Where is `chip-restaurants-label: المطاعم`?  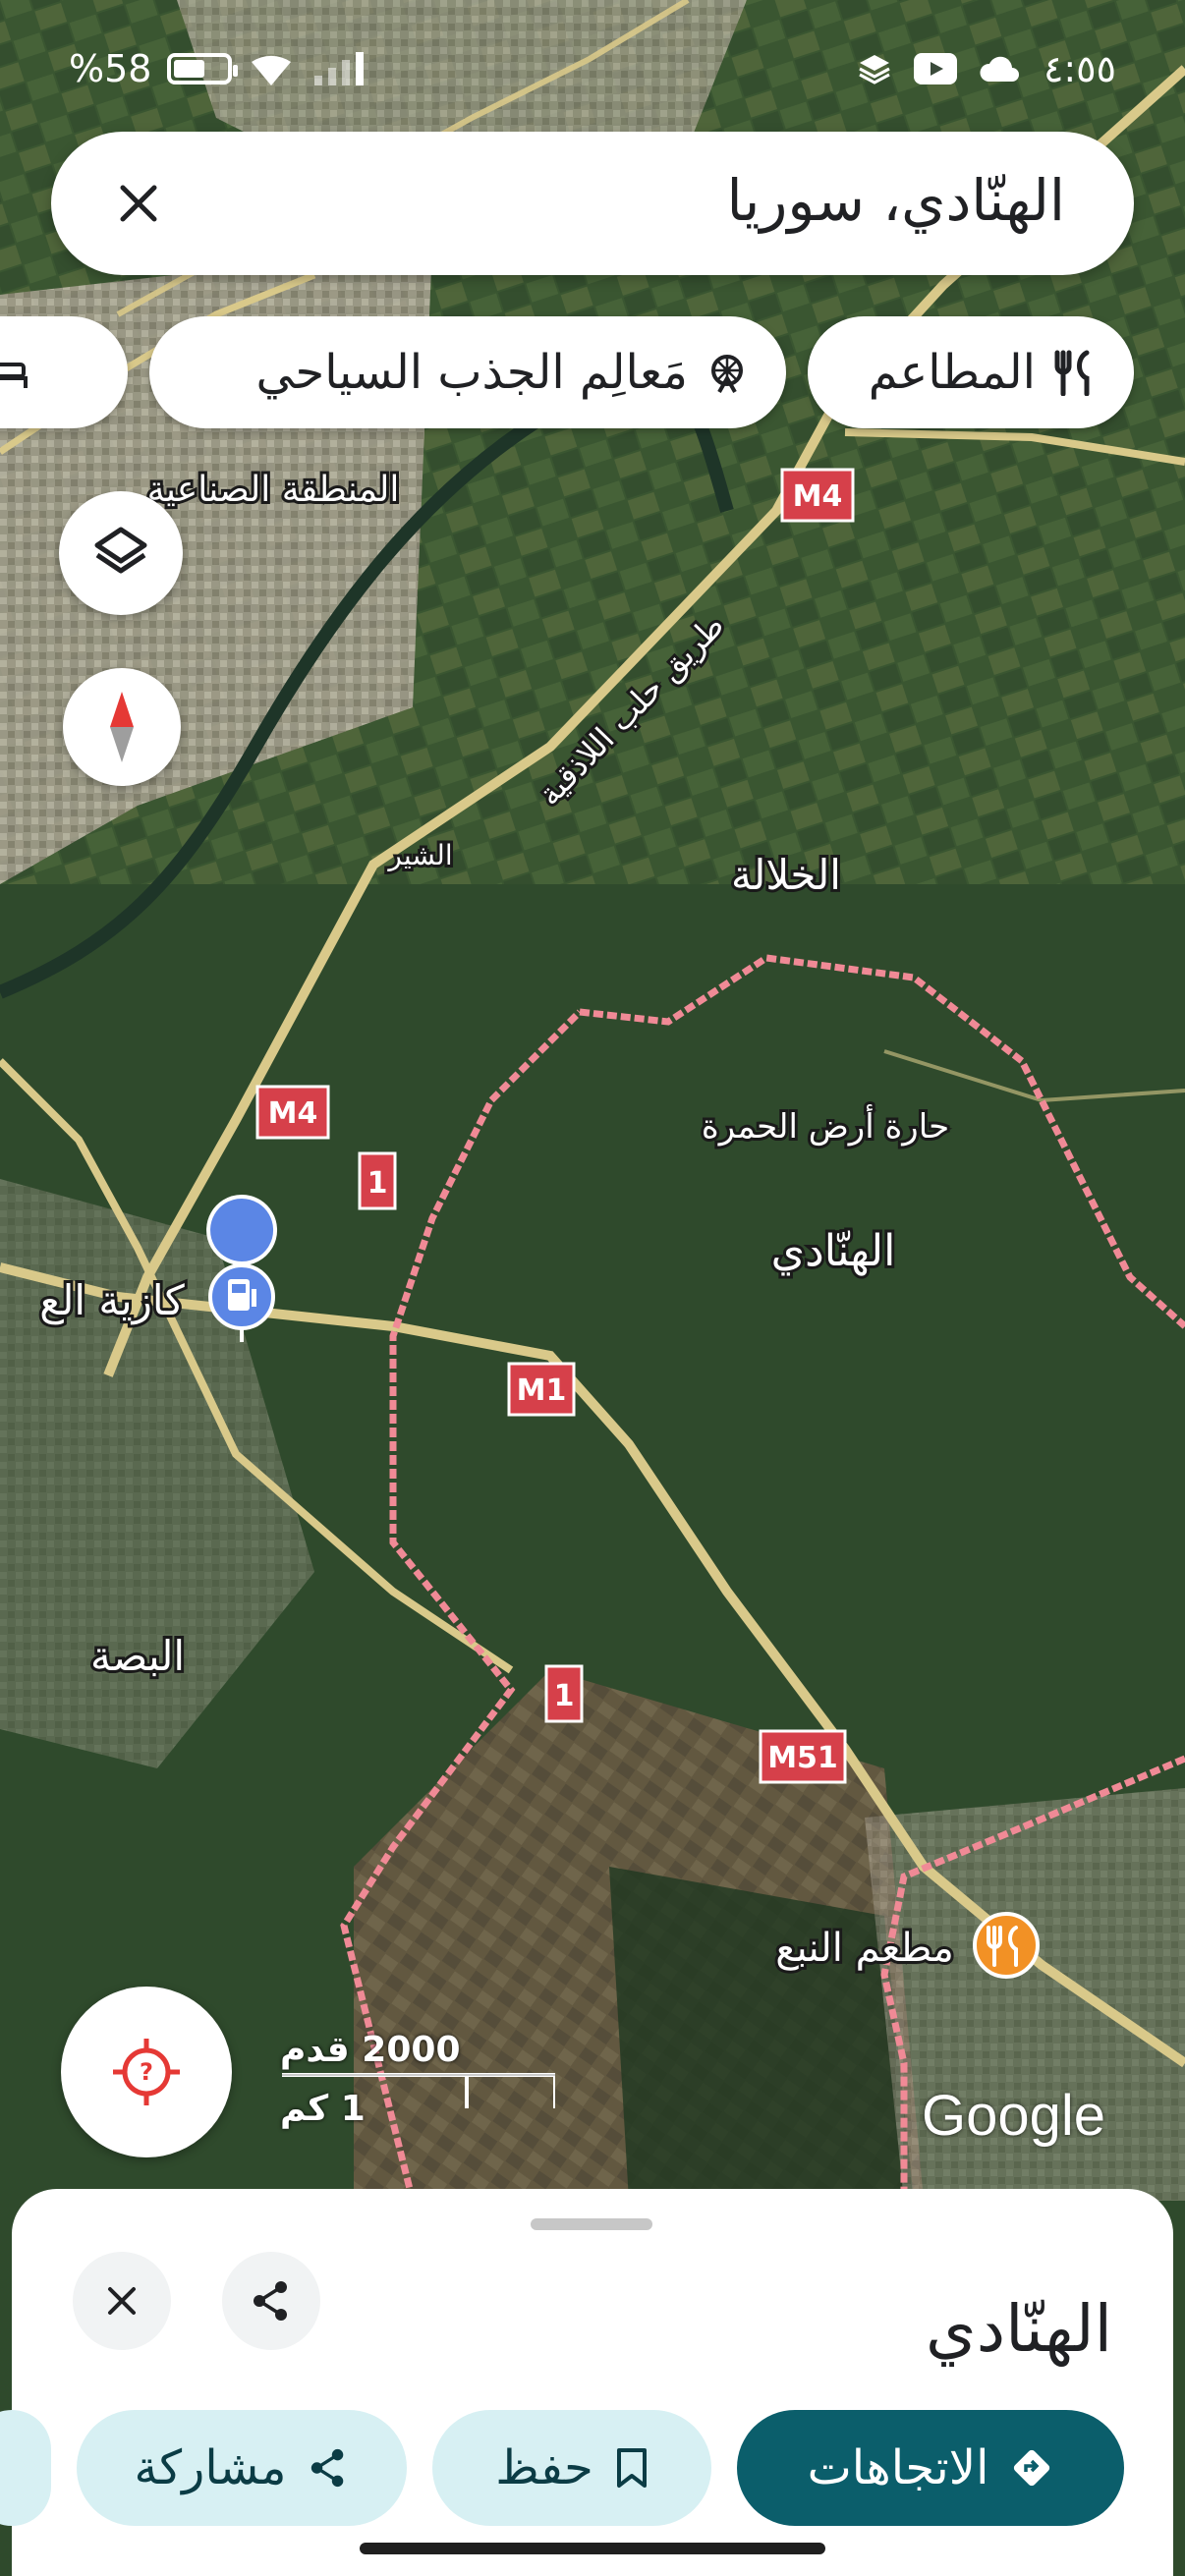 chip-restaurants-label: المطاعم is located at coordinates (952, 372).